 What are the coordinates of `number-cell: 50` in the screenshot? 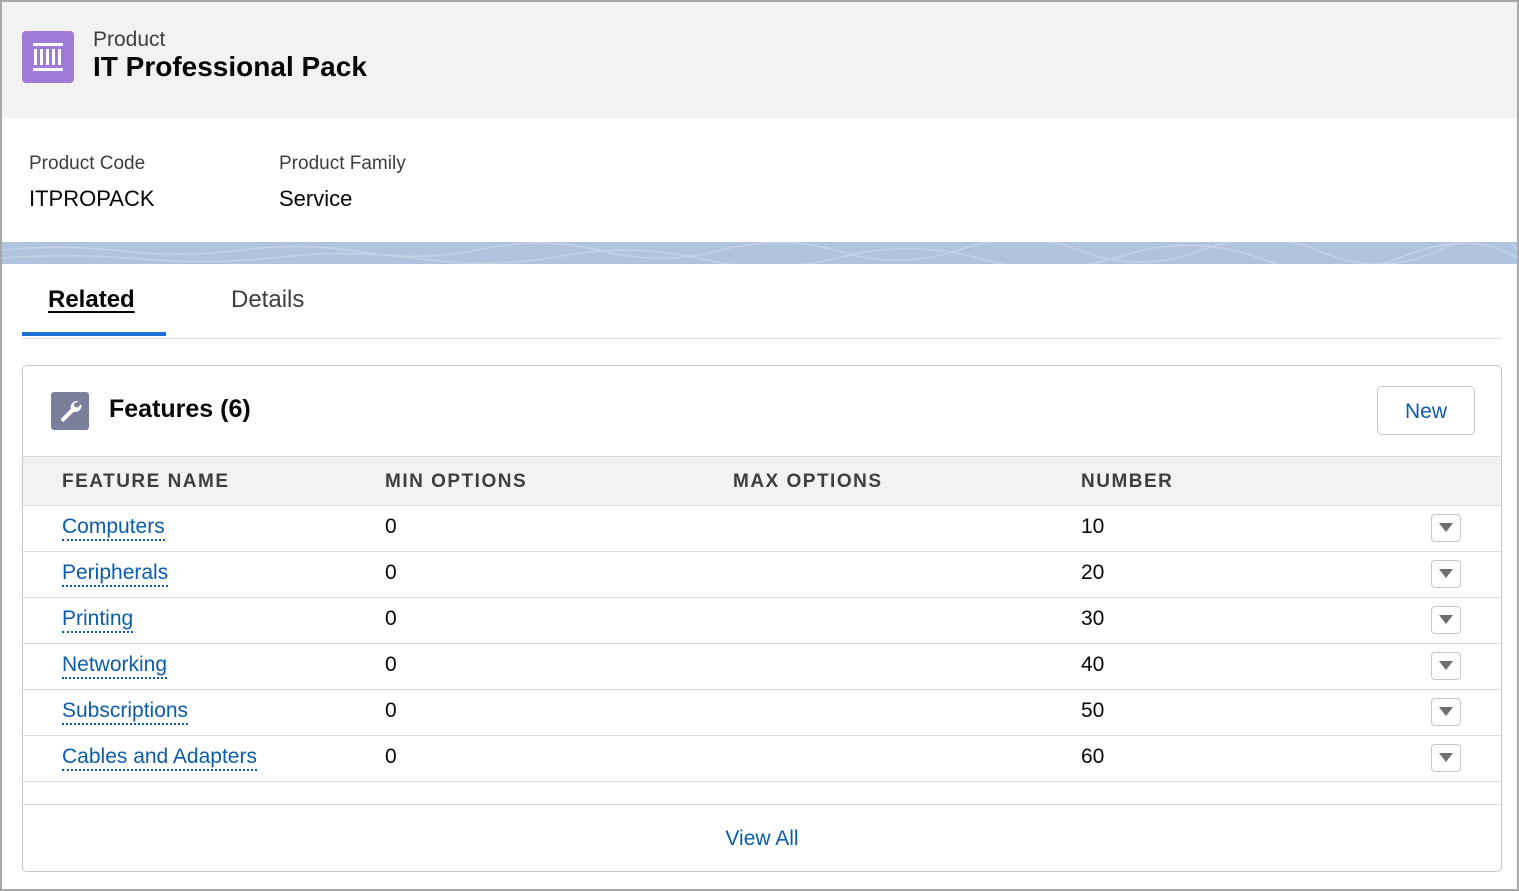 It's located at (1093, 710).